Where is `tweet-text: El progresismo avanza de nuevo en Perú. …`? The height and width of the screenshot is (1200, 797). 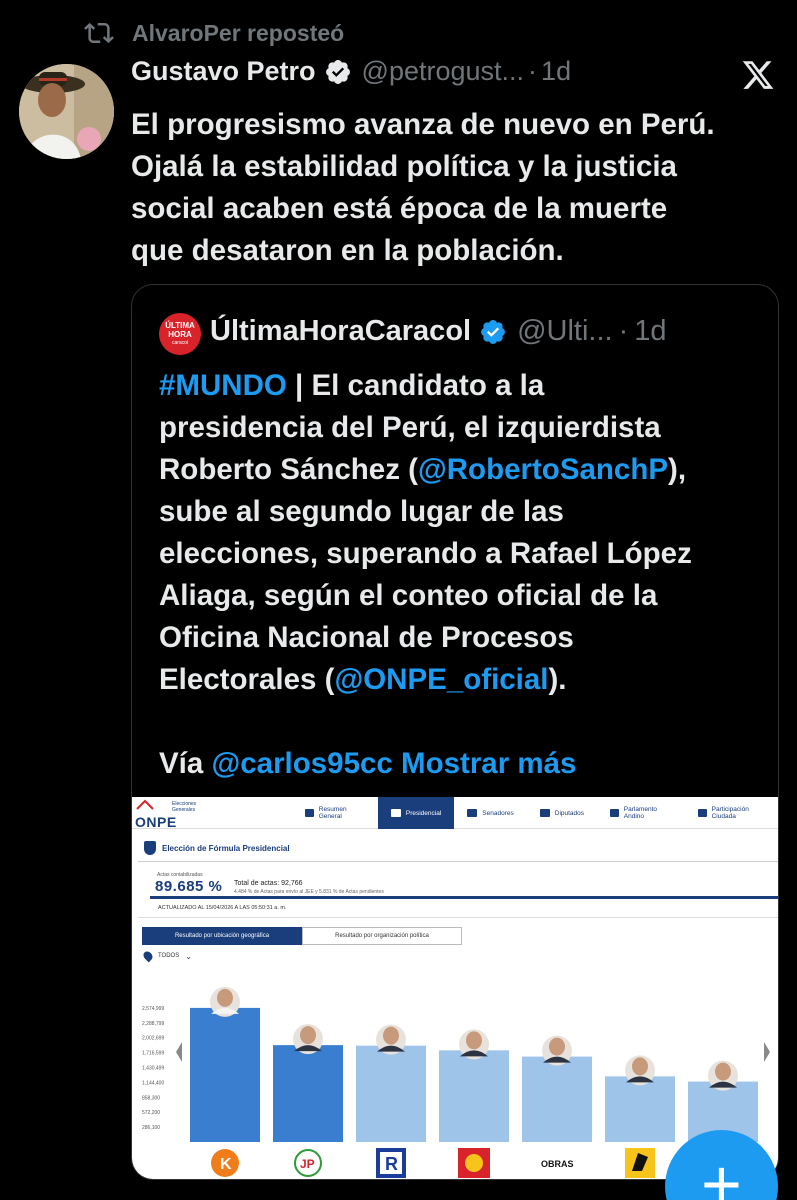 tweet-text: El progresismo avanza de nuevo en Perú. … is located at coordinates (456, 188).